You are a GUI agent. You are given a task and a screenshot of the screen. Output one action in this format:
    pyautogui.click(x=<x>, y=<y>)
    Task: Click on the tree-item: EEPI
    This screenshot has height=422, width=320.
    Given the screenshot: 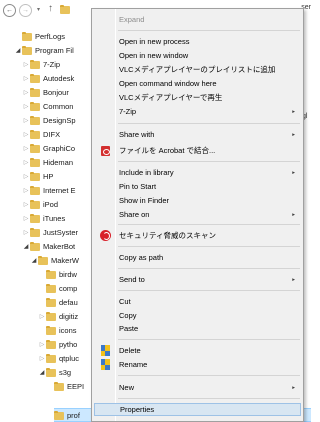 What is the action you would take?
    pyautogui.click(x=65, y=386)
    